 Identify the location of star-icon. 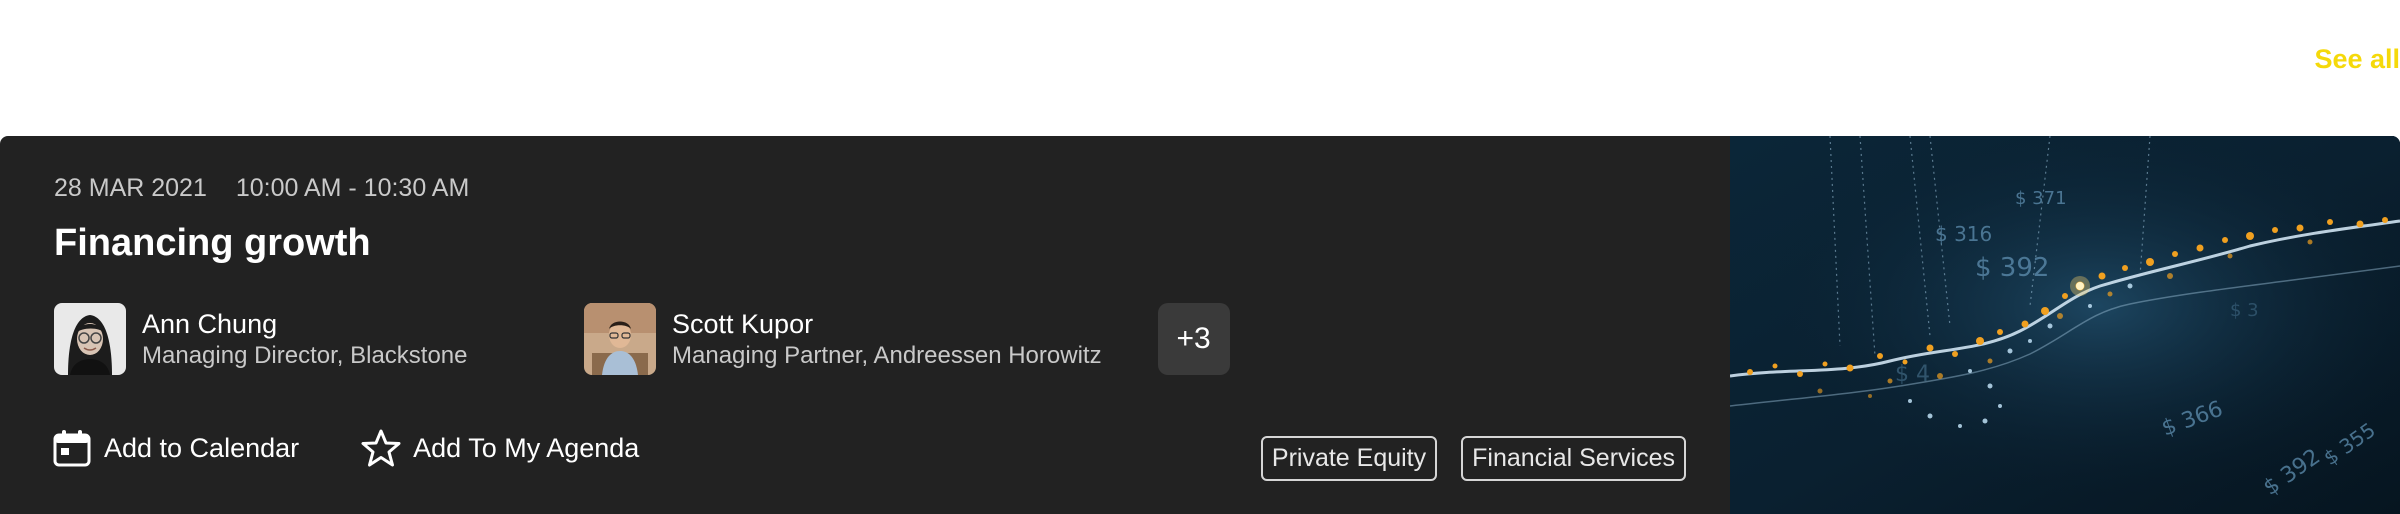
(381, 448).